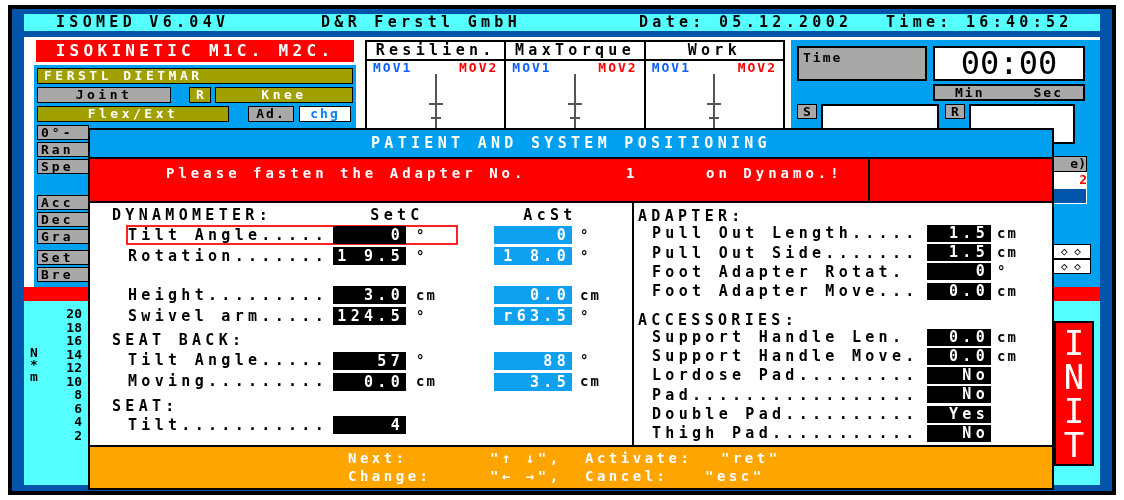 The image size is (1124, 500). I want to click on setpoint-value: 0, so click(369, 235).